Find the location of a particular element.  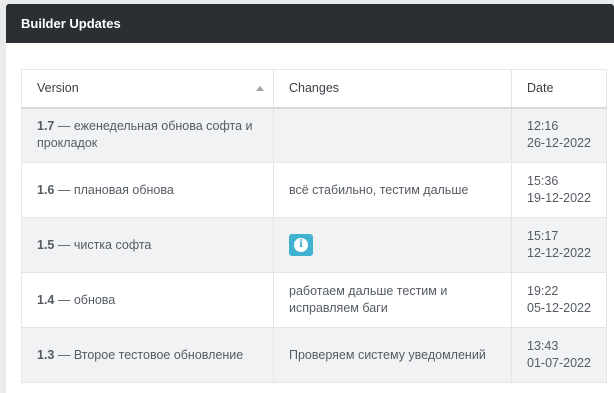

changes-cell: всё стабильно, тестим дальше is located at coordinates (392, 190).